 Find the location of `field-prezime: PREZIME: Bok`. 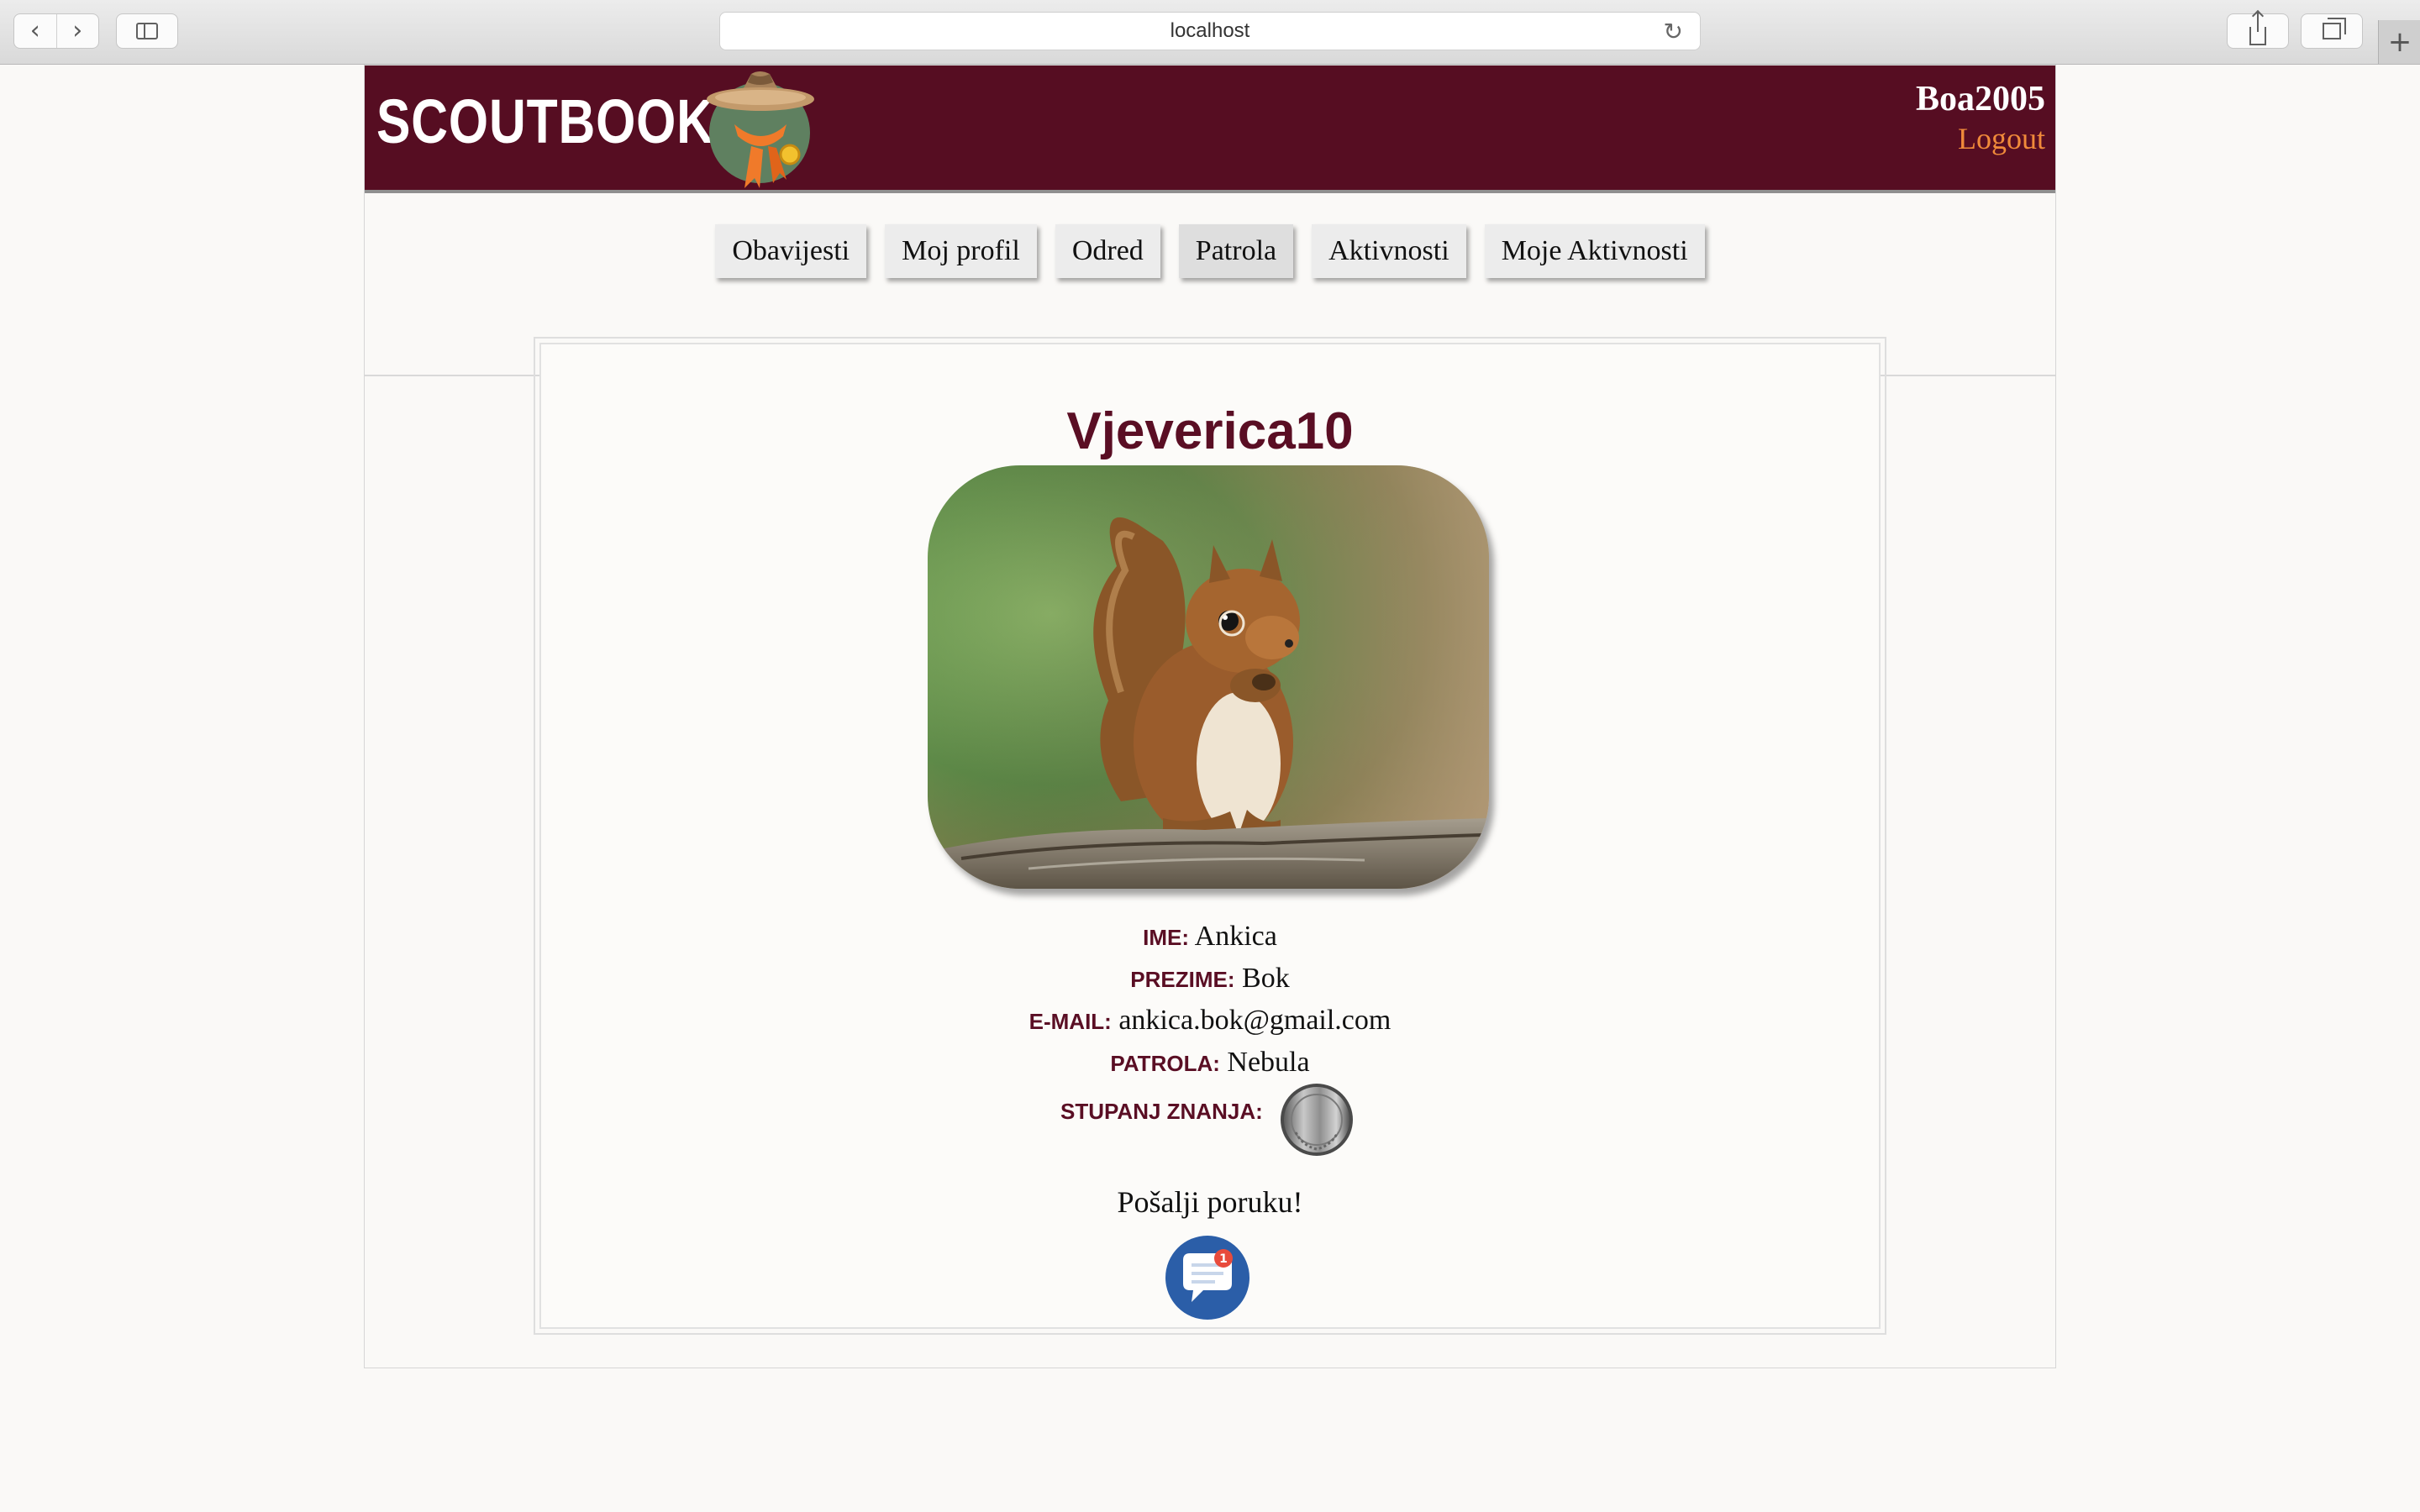

field-prezime: PREZIME: Bok is located at coordinates (1210, 979).